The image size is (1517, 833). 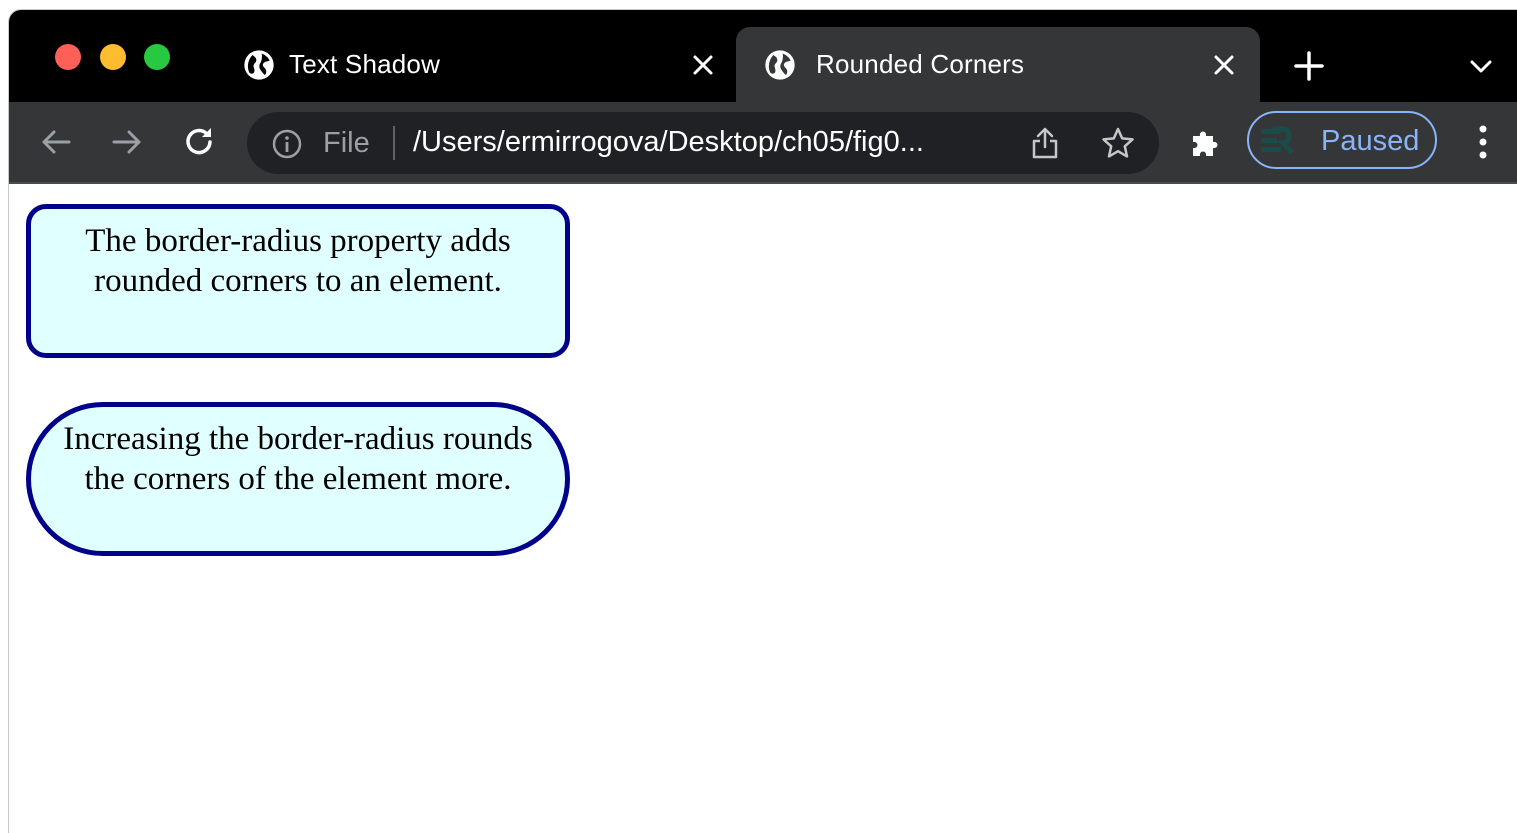 What do you see at coordinates (1370, 141) in the screenshot?
I see `profile-status-label: Paused` at bounding box center [1370, 141].